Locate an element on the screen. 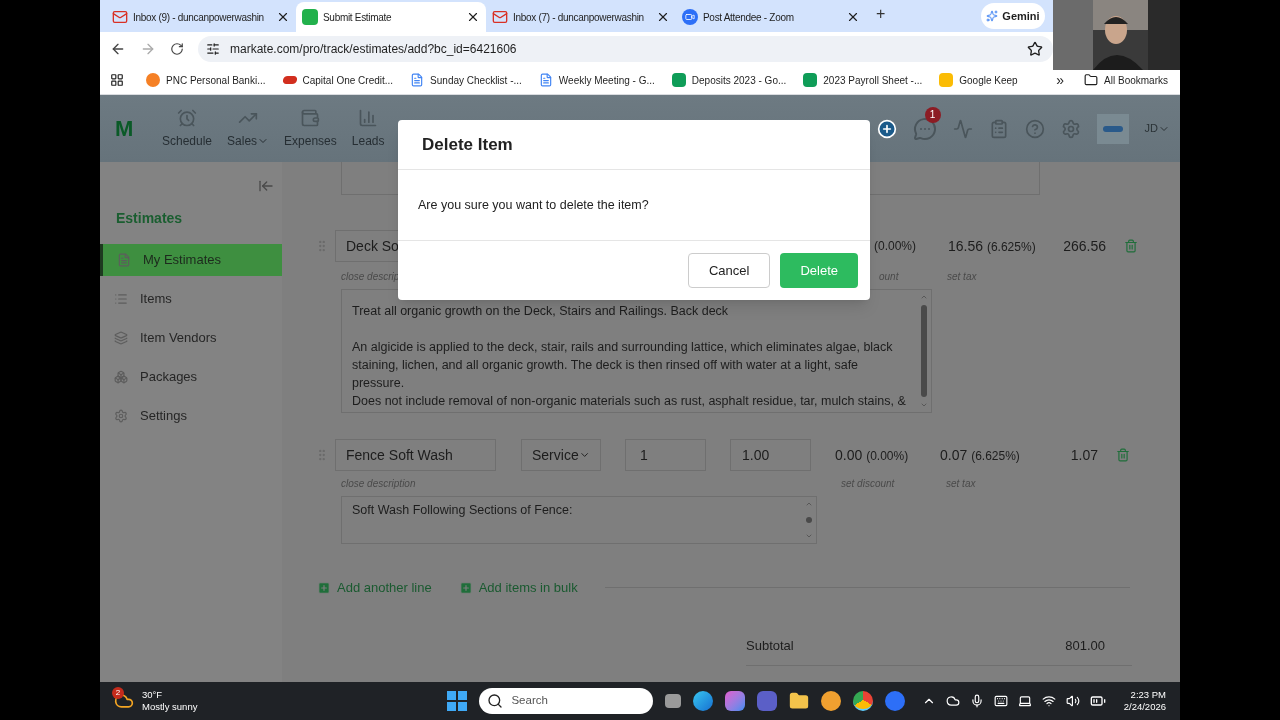 The width and height of the screenshot is (1280, 720). type-select: Service is located at coordinates (561, 455).